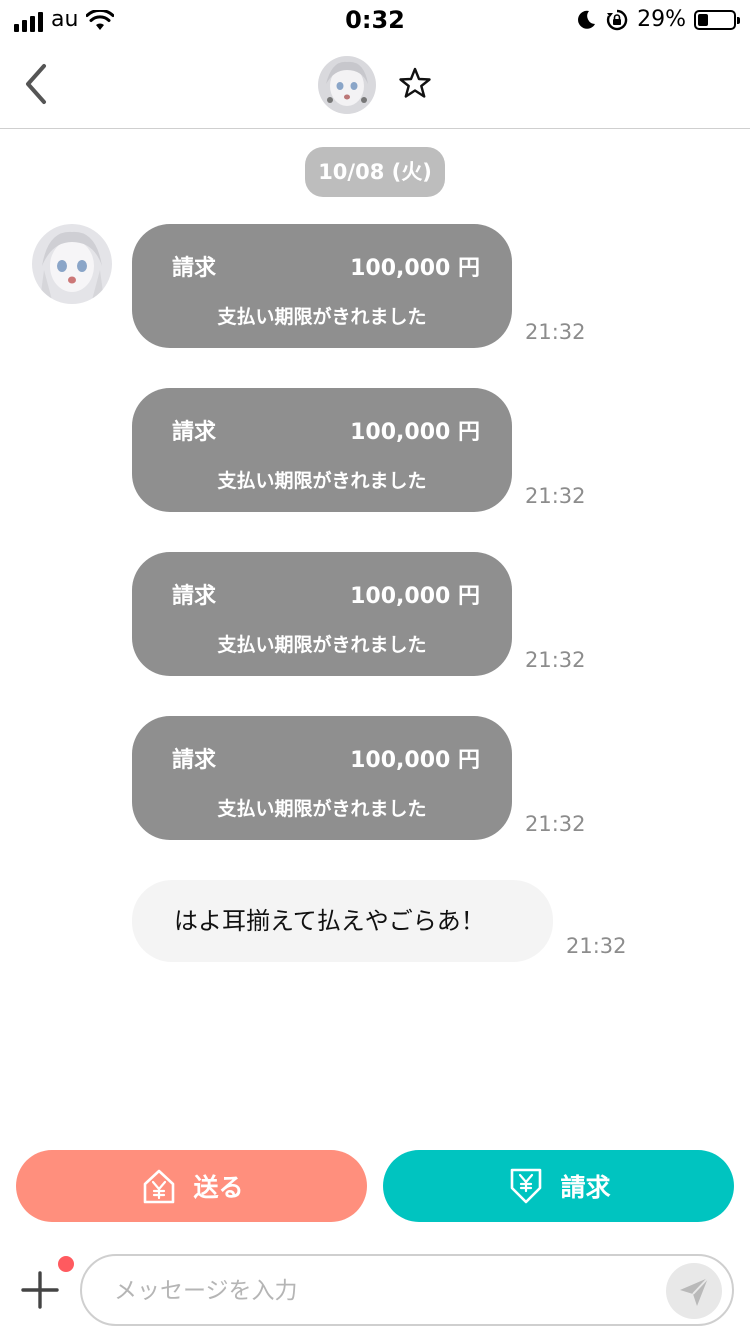 The width and height of the screenshot is (750, 1334). Describe the element at coordinates (661, 19) in the screenshot. I see `battery-percent: 29%` at that location.